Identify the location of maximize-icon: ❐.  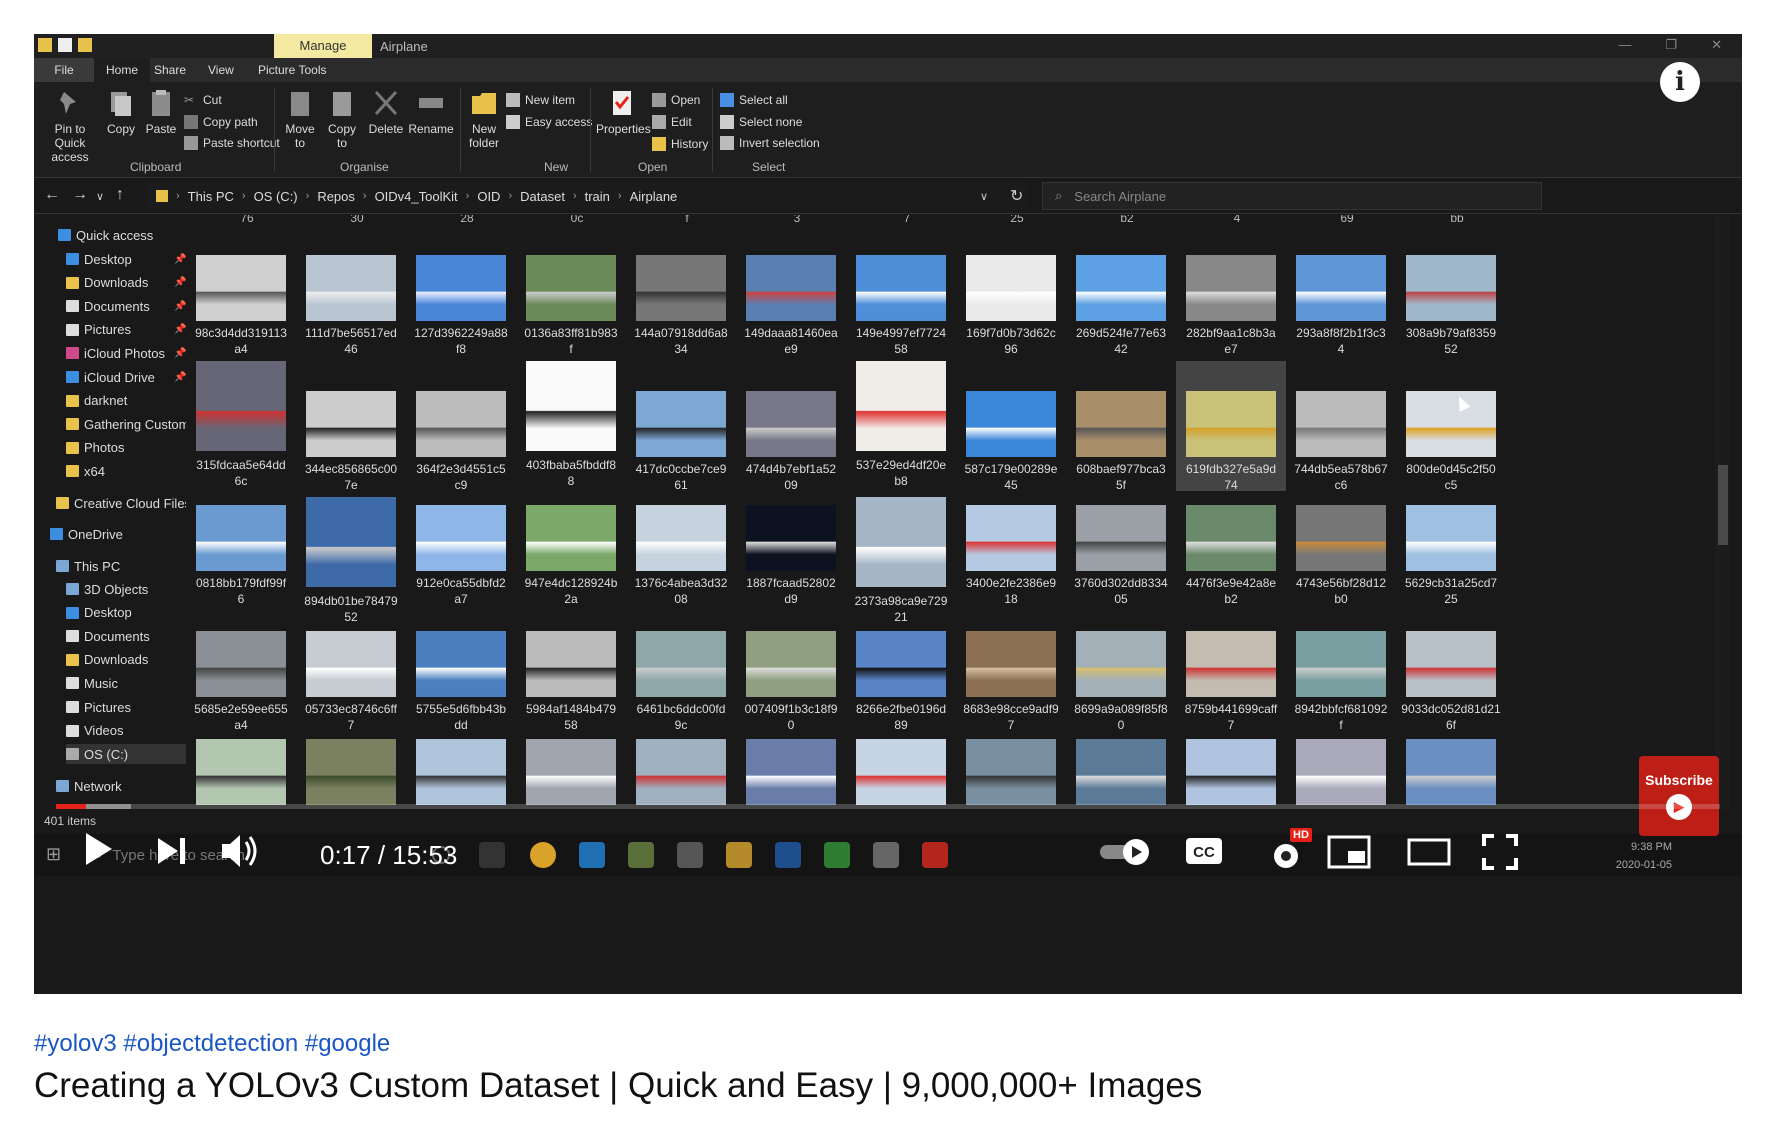
(1671, 45).